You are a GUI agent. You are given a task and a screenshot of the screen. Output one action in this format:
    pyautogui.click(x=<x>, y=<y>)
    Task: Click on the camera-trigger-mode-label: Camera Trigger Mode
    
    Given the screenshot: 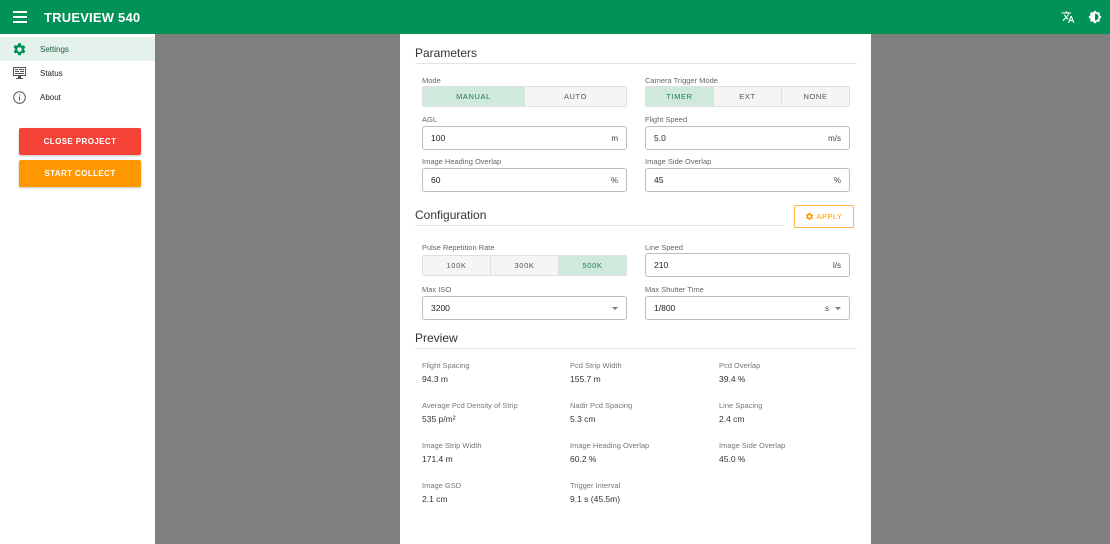 What is the action you would take?
    pyautogui.click(x=681, y=80)
    